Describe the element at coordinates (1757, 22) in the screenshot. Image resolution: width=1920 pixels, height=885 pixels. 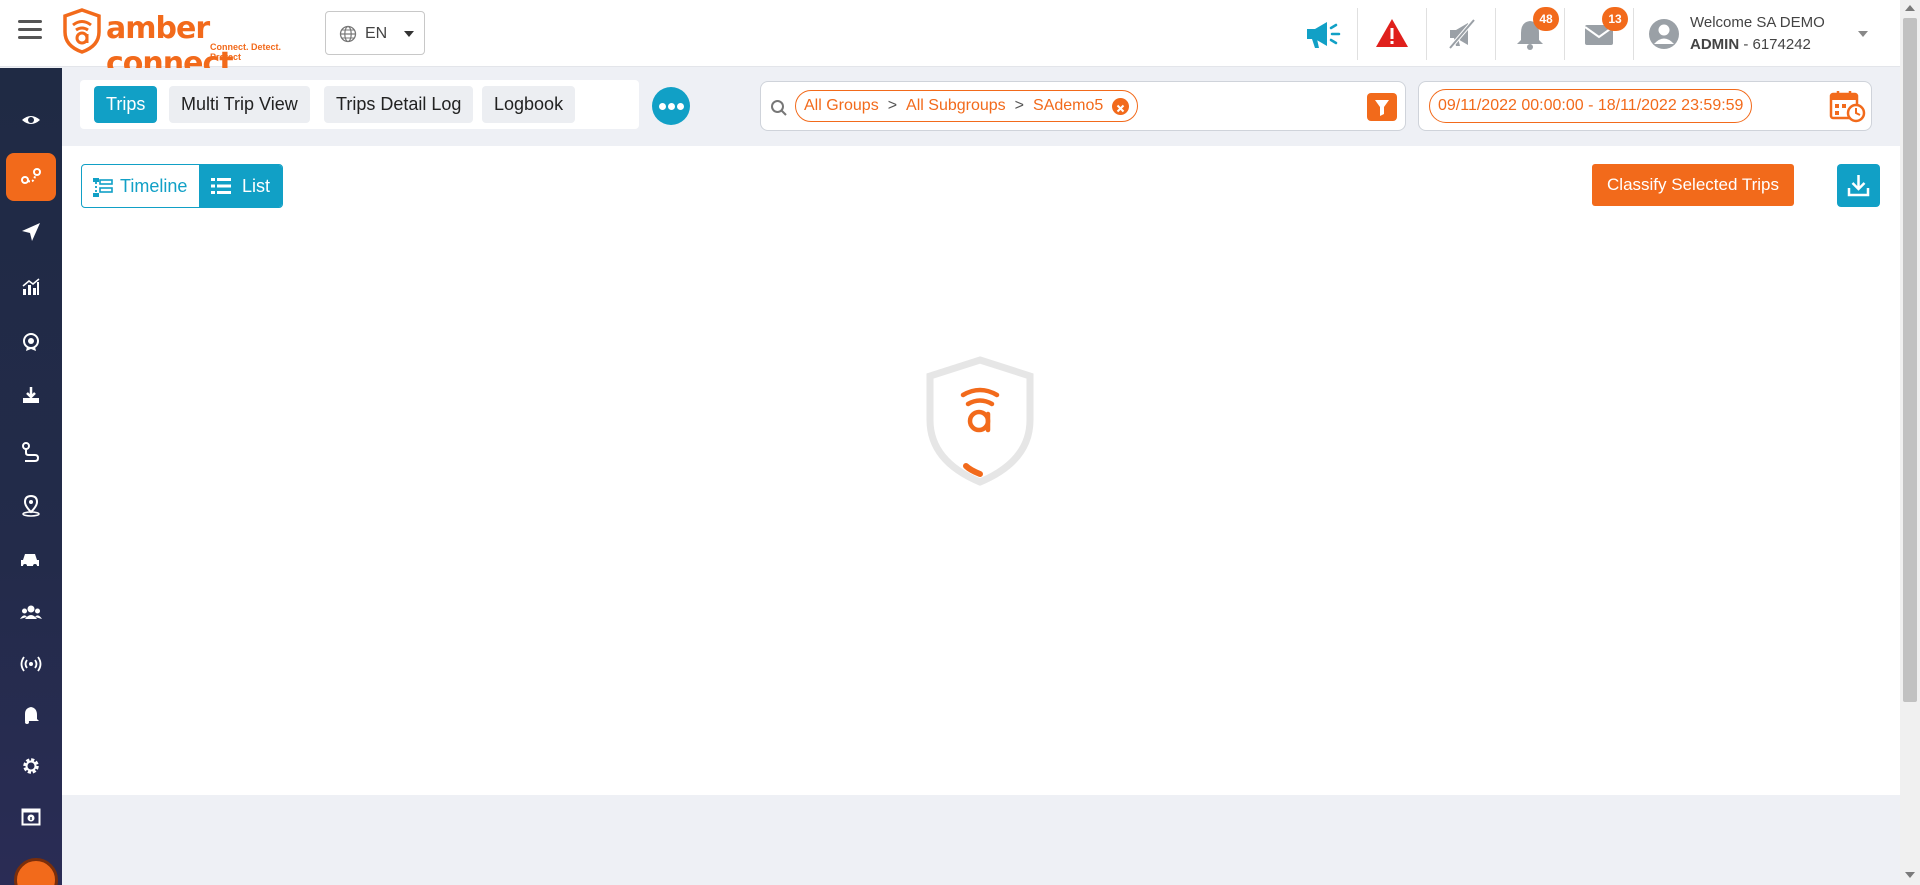
I see `welcome-text: Welcome SA DEMO` at that location.